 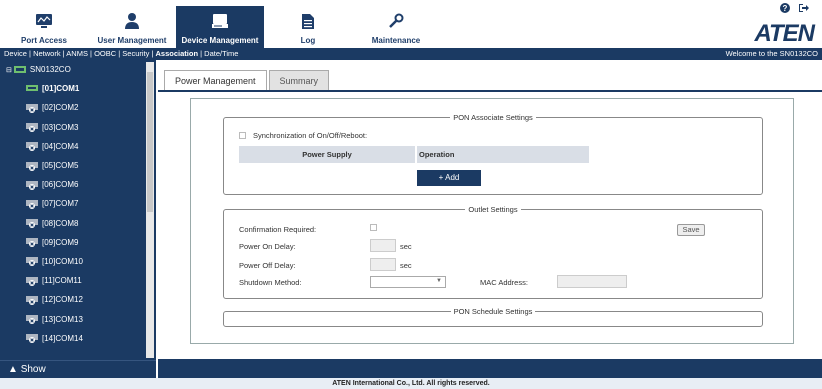 I want to click on confirmation-label: Confirmation Required:, so click(x=278, y=229).